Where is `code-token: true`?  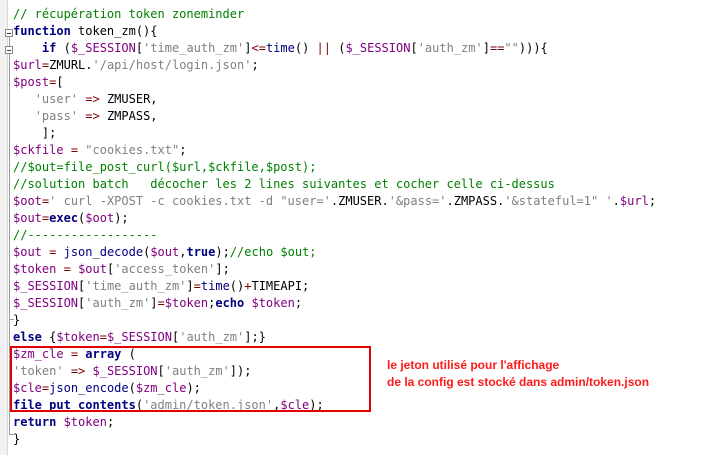 code-token: true is located at coordinates (201, 252).